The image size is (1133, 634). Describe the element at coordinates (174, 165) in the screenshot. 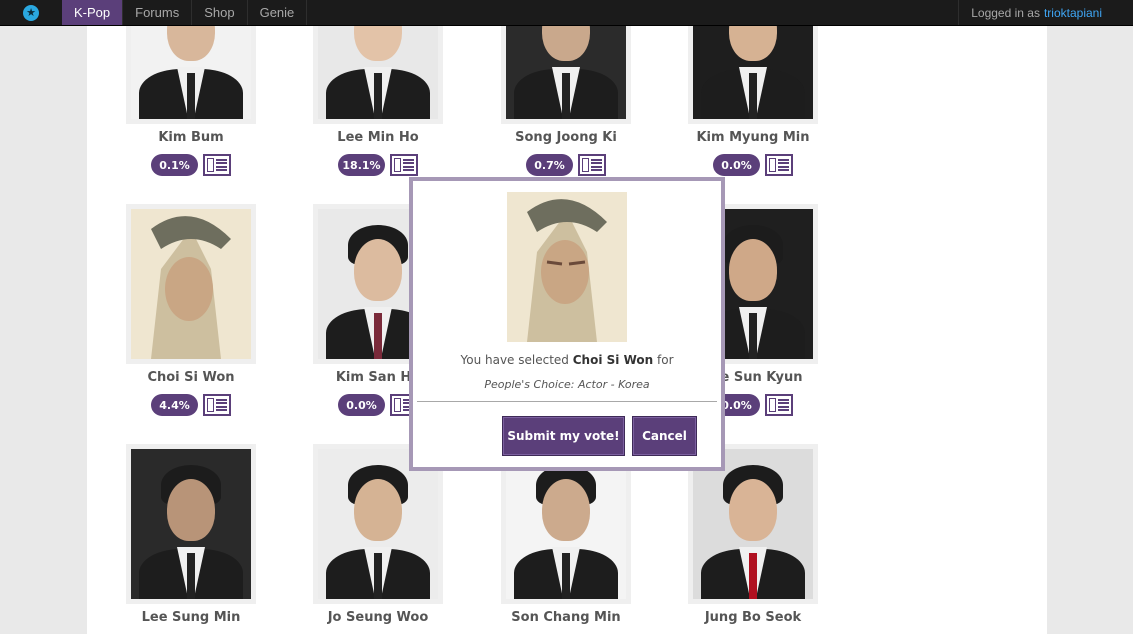

I see `vote-percent-badge: 0.1%` at that location.